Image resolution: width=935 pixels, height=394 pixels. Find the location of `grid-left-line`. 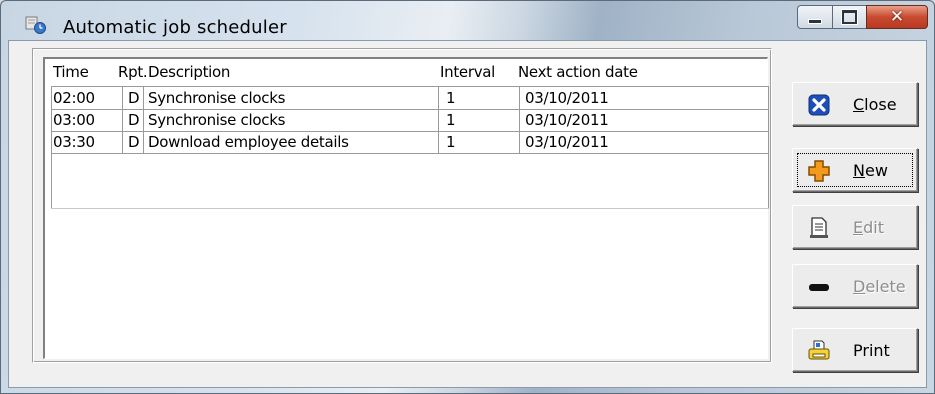

grid-left-line is located at coordinates (51, 147).